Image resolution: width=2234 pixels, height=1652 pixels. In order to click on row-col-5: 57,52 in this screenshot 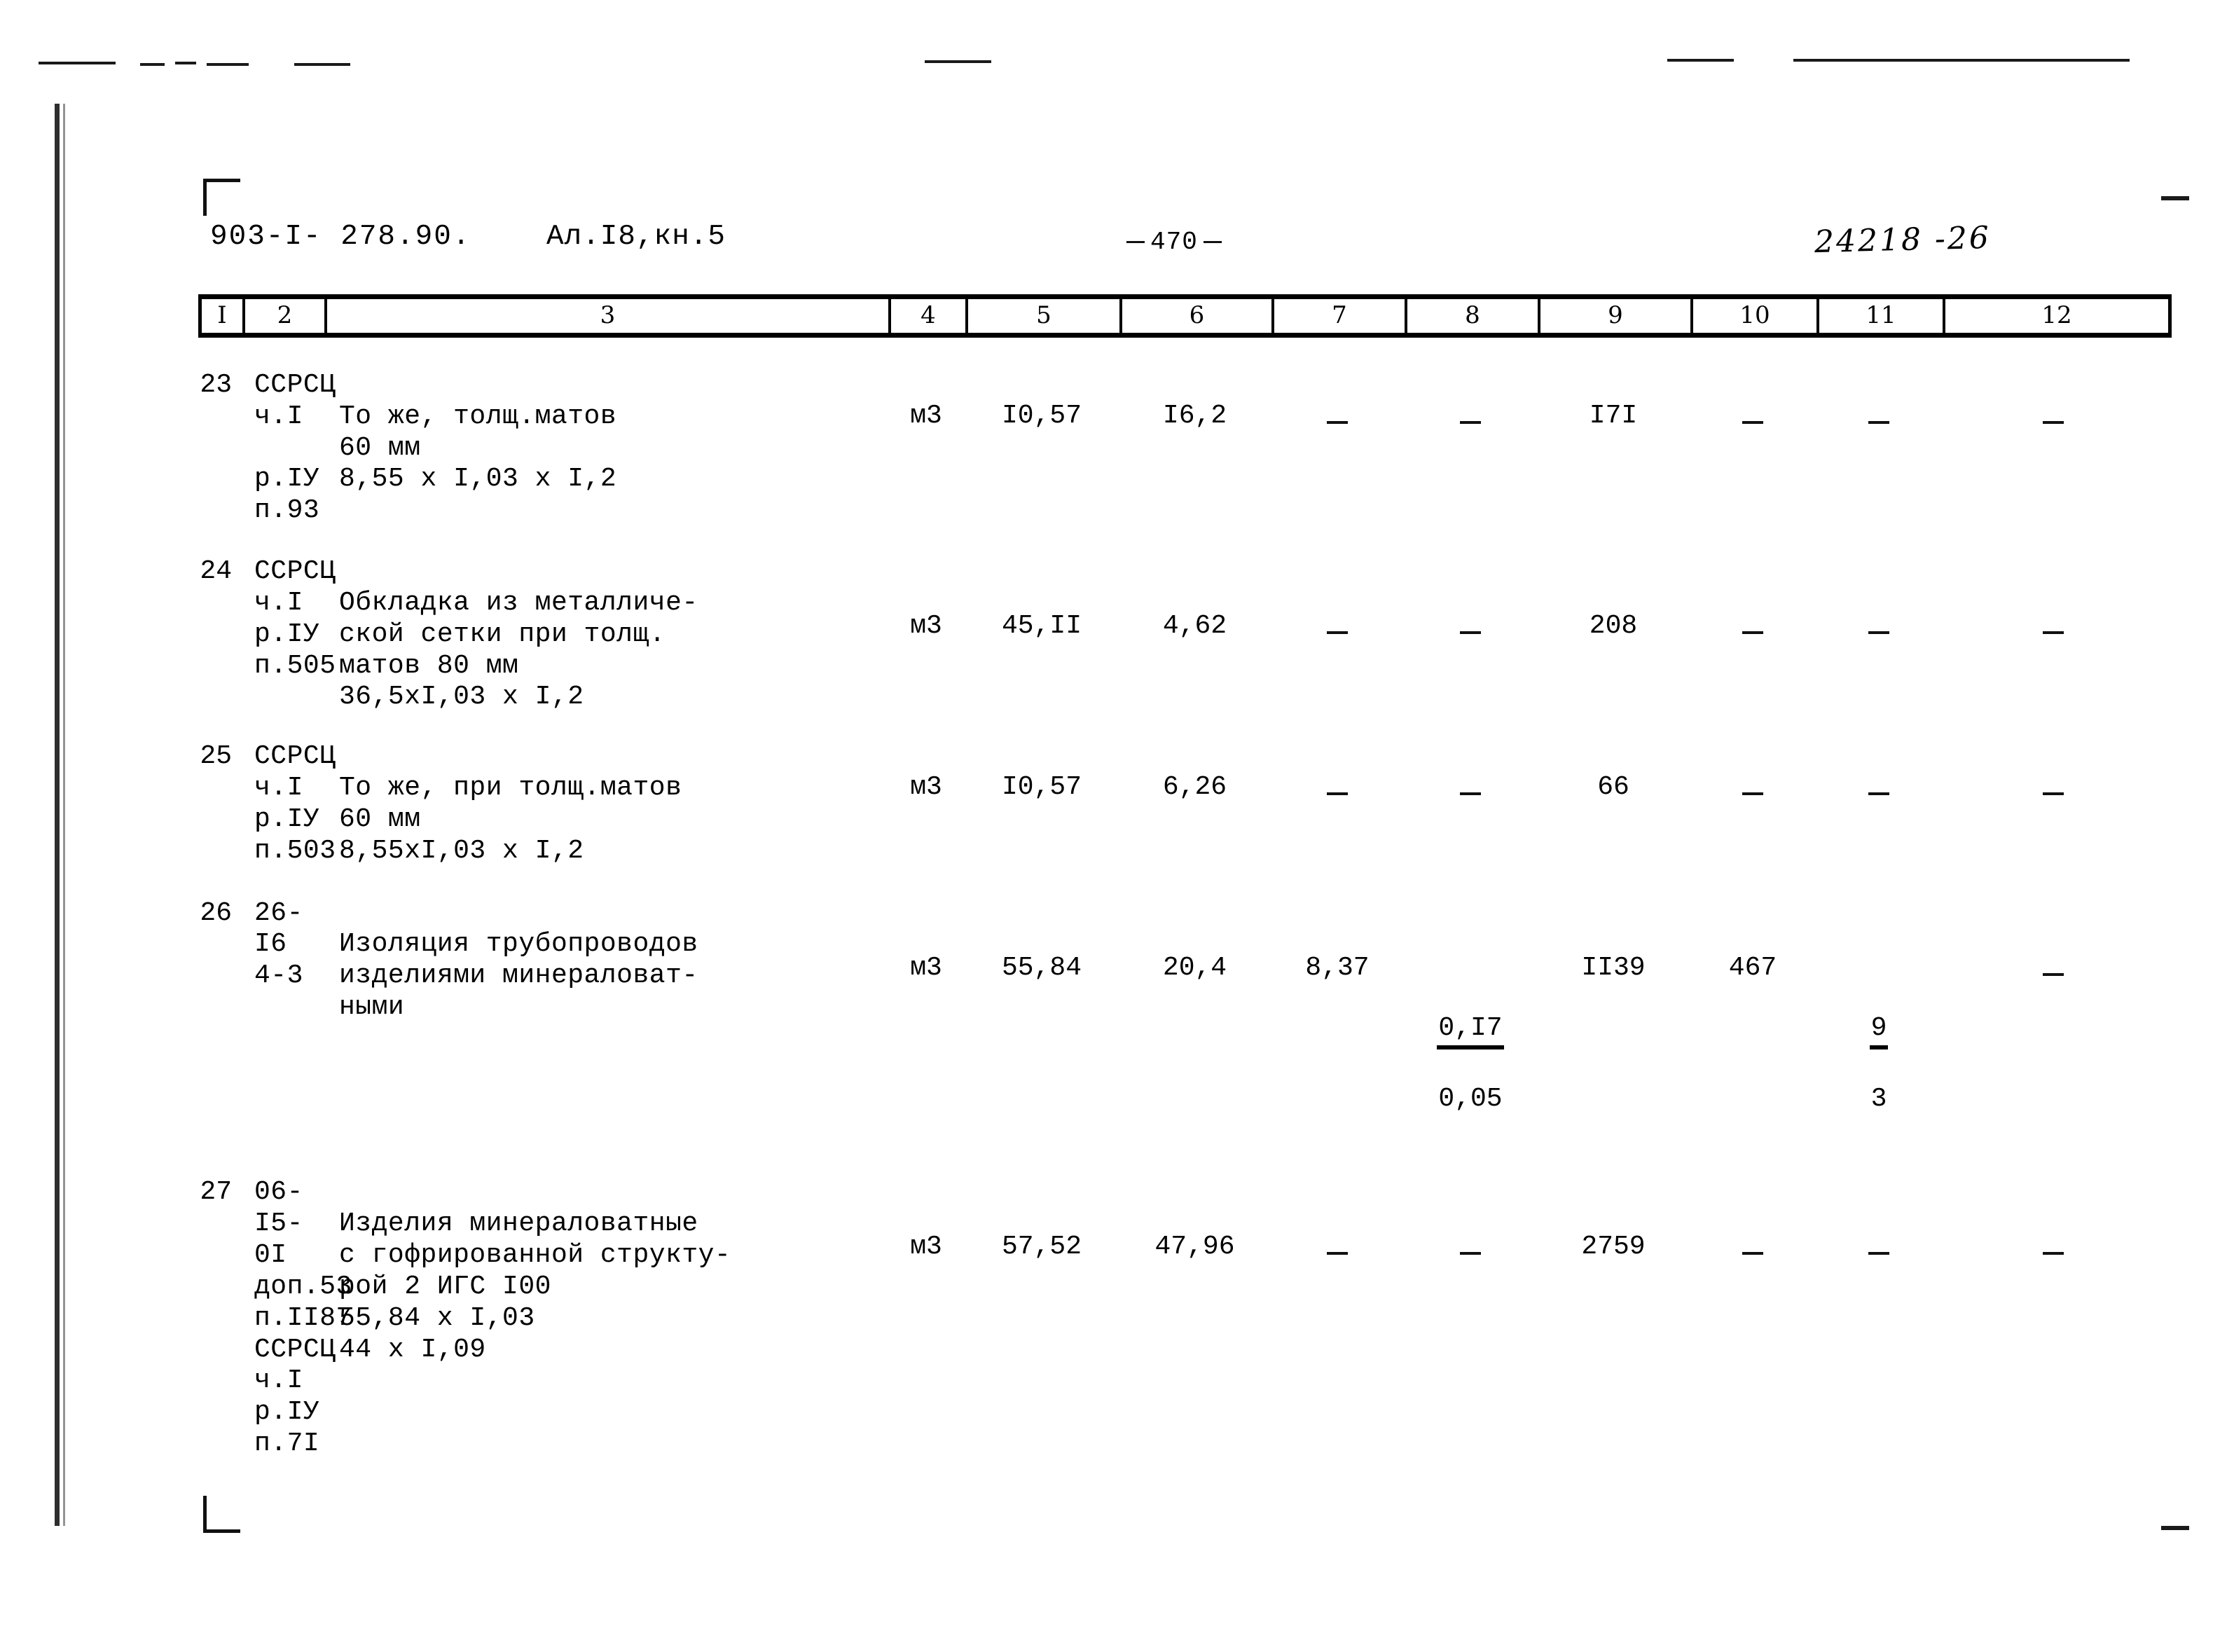, I will do `click(1041, 1247)`.